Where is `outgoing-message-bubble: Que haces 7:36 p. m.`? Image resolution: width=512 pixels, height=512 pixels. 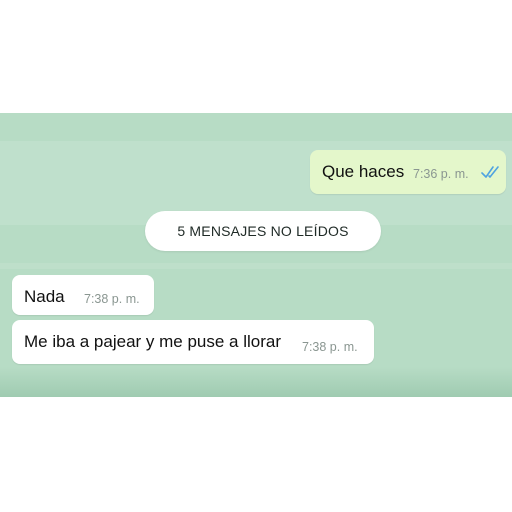 outgoing-message-bubble: Que haces 7:36 p. m. is located at coordinates (408, 172).